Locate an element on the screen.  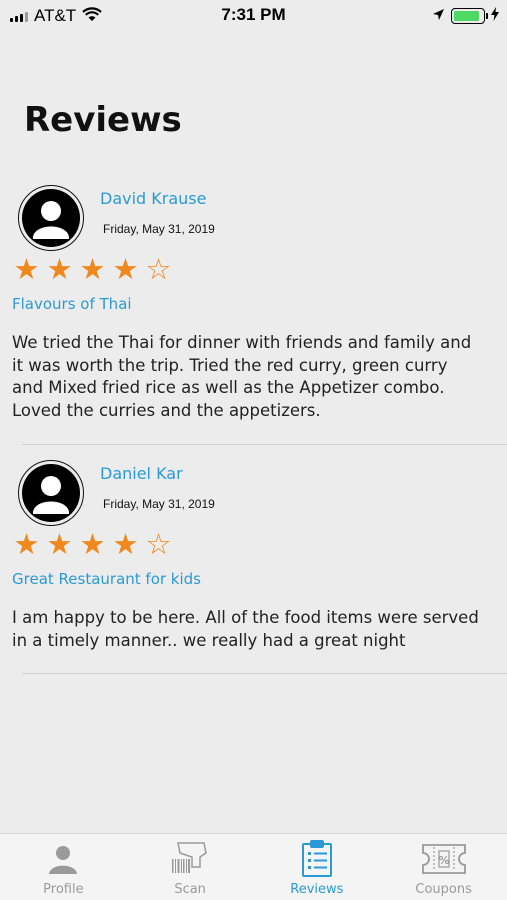
page-title: Reviews is located at coordinates (103, 120).